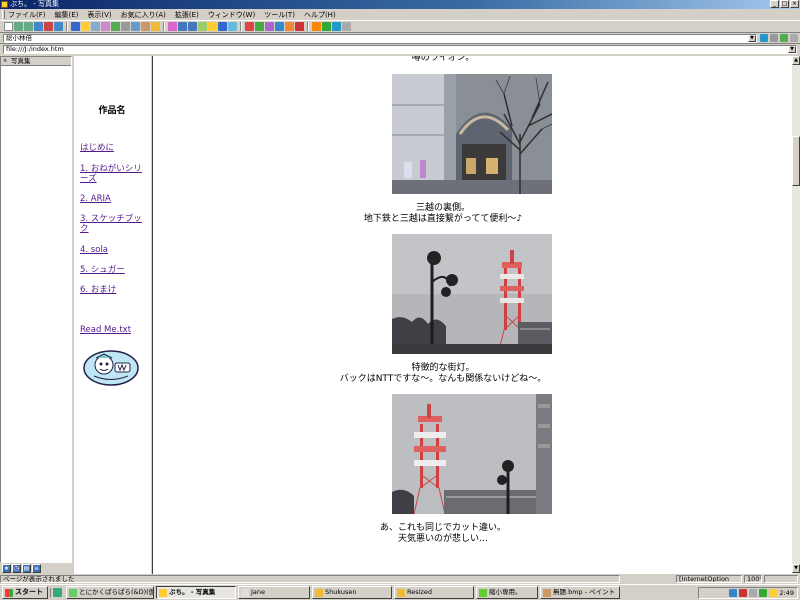 The width and height of the screenshot is (800, 600). What do you see at coordinates (258, 592) in the screenshot?
I see `task-label: Jane` at bounding box center [258, 592].